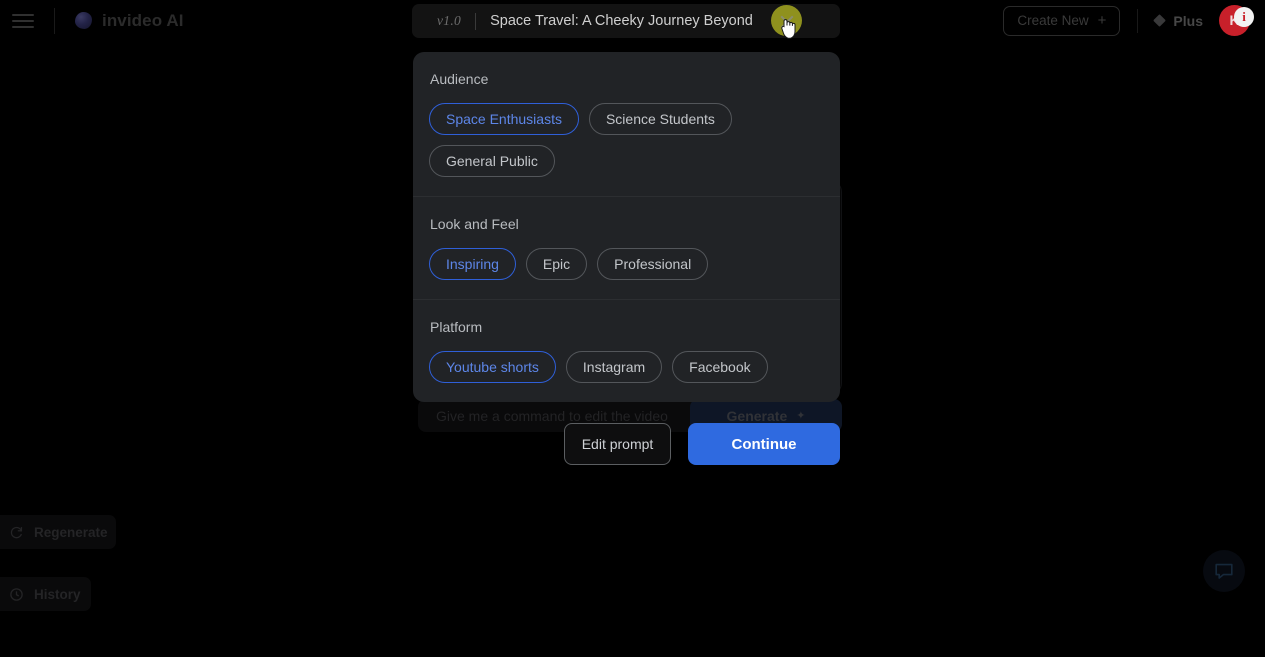  I want to click on chat-support-button, so click(1224, 571).